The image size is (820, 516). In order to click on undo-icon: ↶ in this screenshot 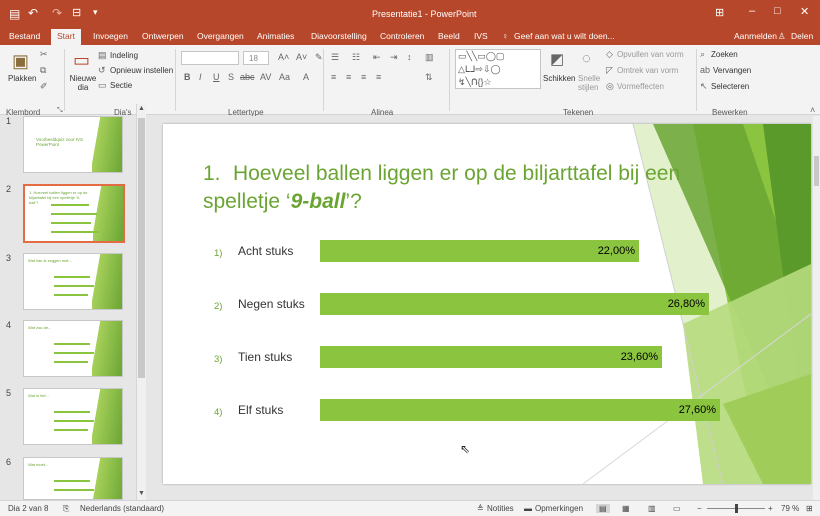, I will do `click(33, 13)`.